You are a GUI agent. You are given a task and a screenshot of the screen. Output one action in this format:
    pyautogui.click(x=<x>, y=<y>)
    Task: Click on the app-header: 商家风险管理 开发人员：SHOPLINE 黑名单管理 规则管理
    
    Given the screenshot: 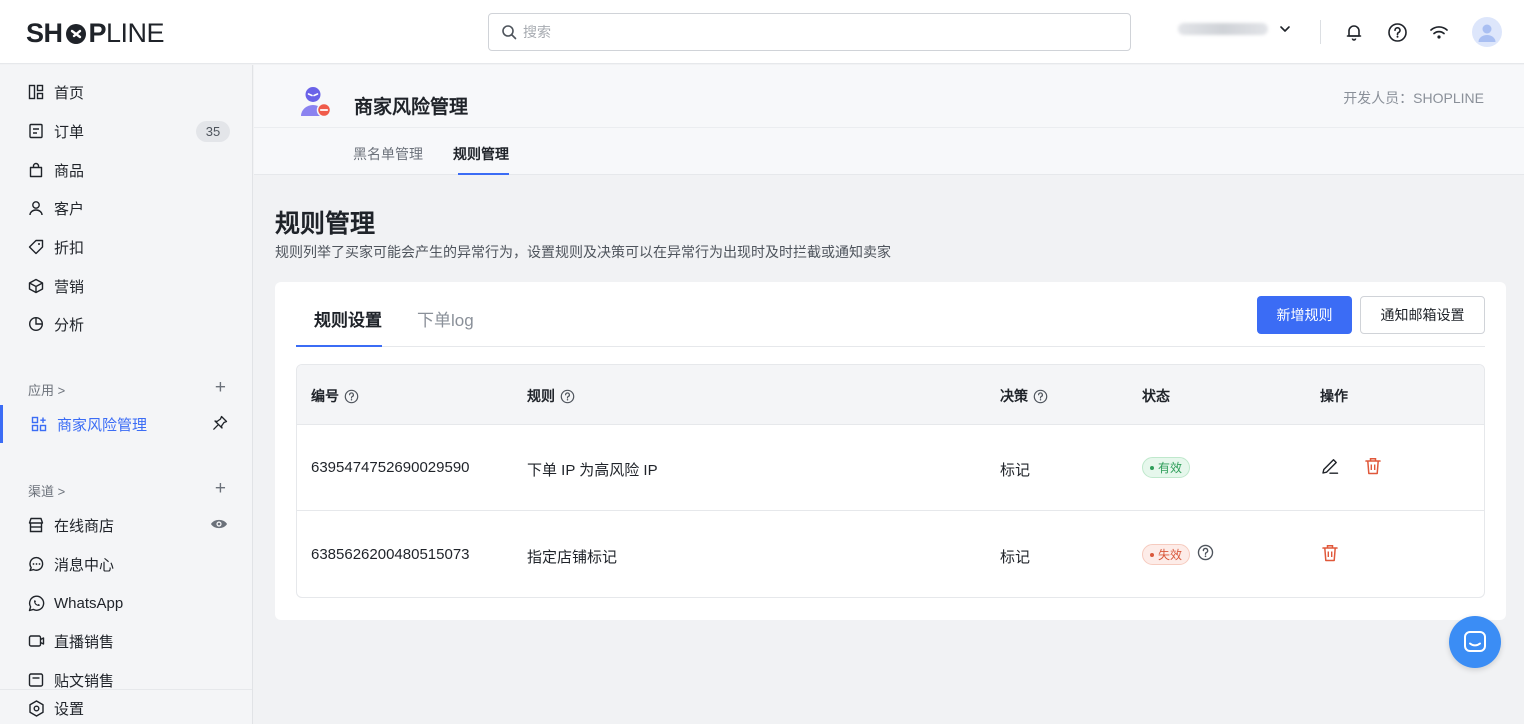 What is the action you would take?
    pyautogui.click(x=889, y=120)
    